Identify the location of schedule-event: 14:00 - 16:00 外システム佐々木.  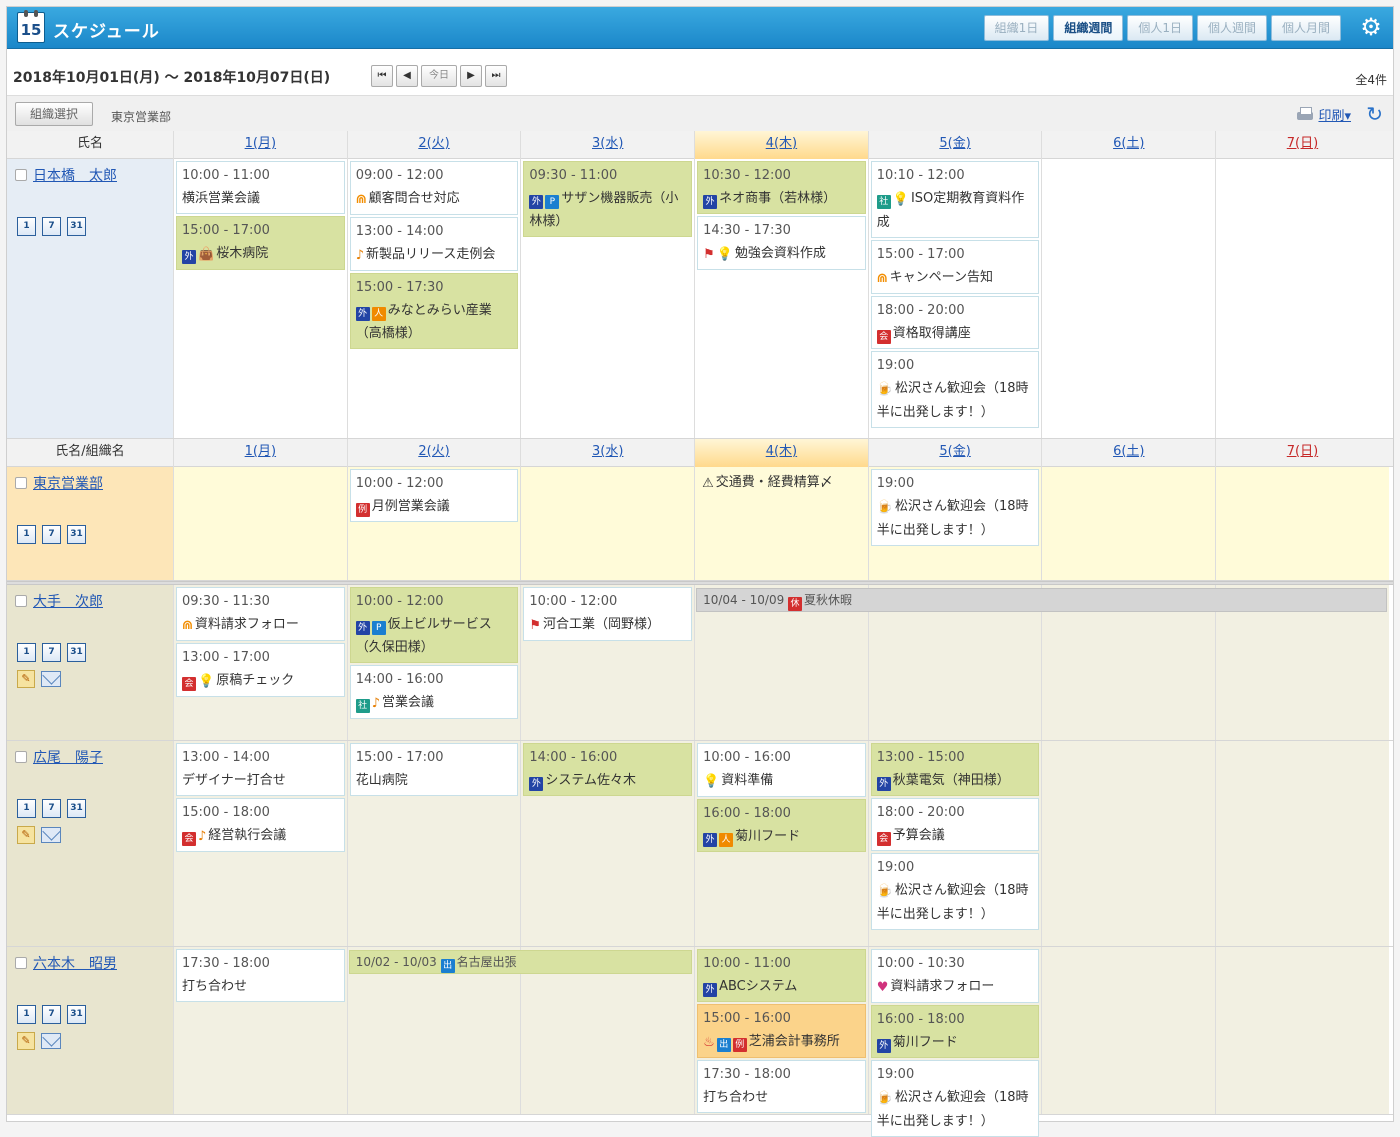
(608, 769).